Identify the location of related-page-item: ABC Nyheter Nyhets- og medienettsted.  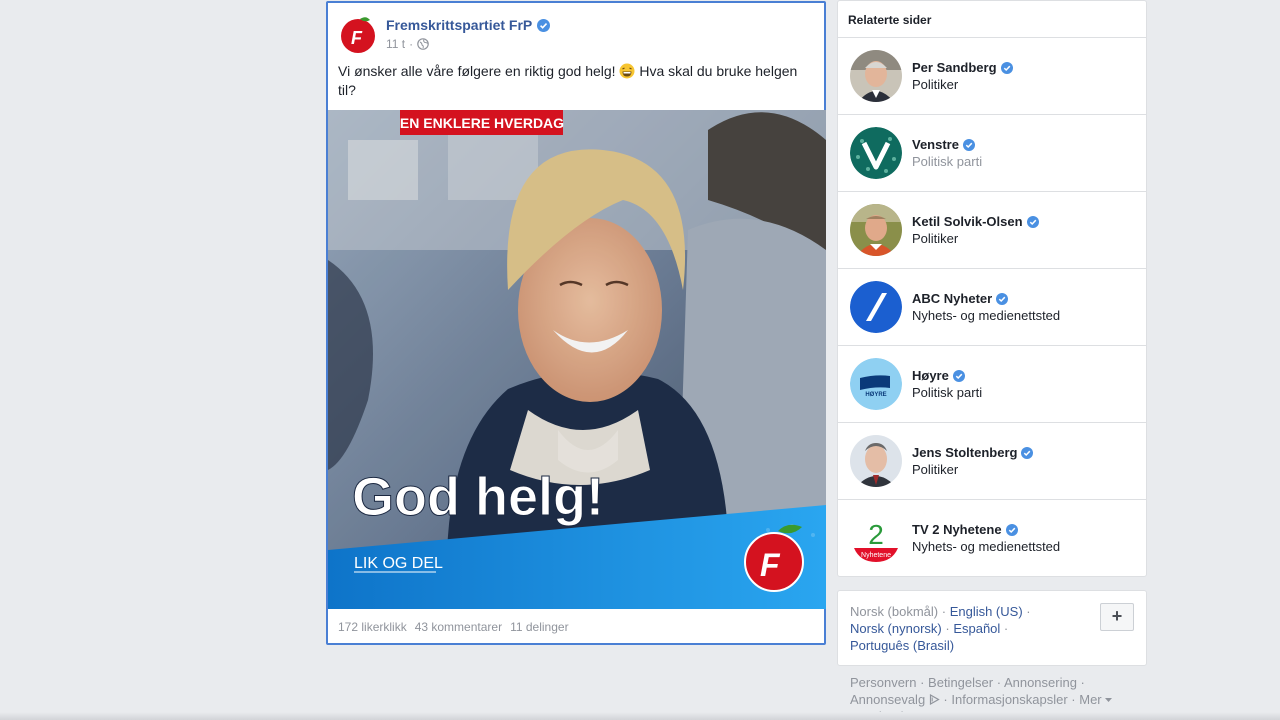
(992, 307).